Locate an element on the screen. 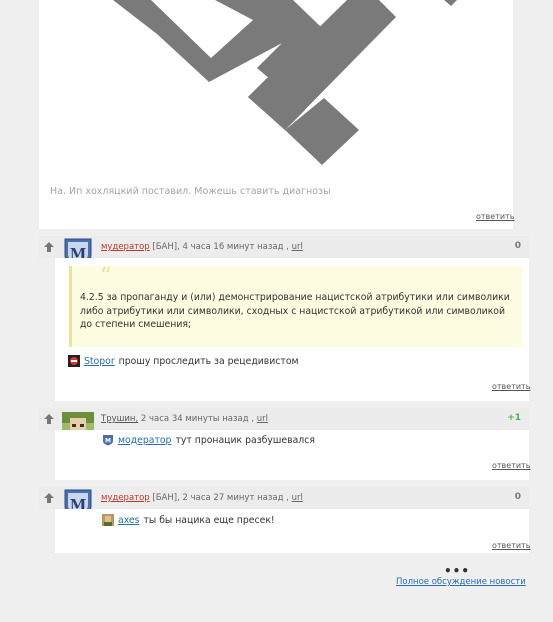 The height and width of the screenshot is (622, 553). comment-body: axes ты бы нацика еще пресек! ответить is located at coordinates (292, 531).